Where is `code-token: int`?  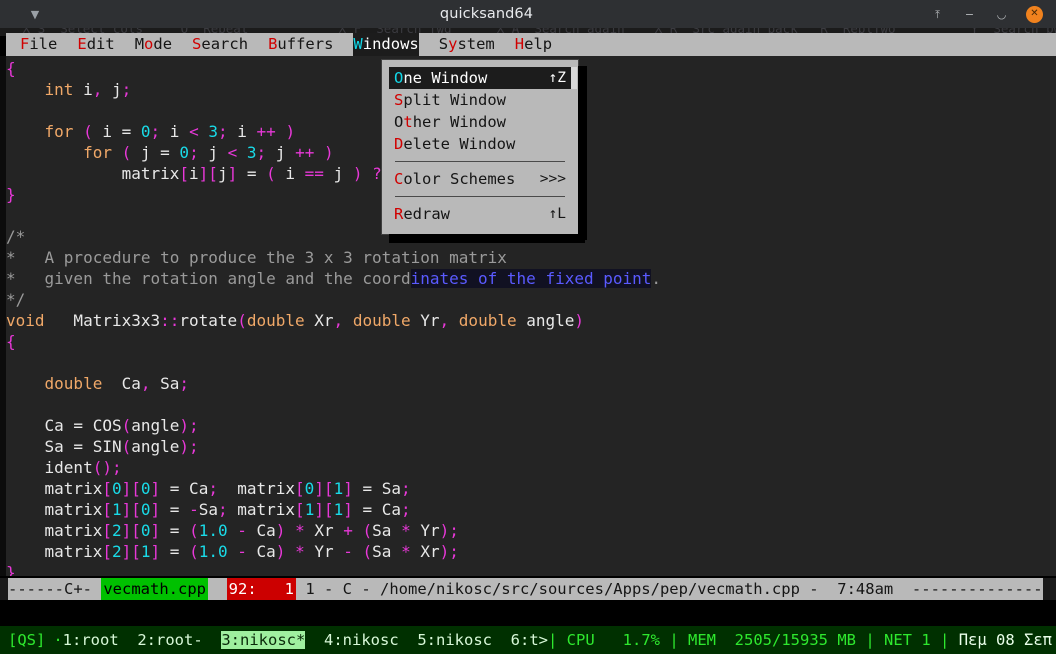 code-token: int is located at coordinates (59, 89).